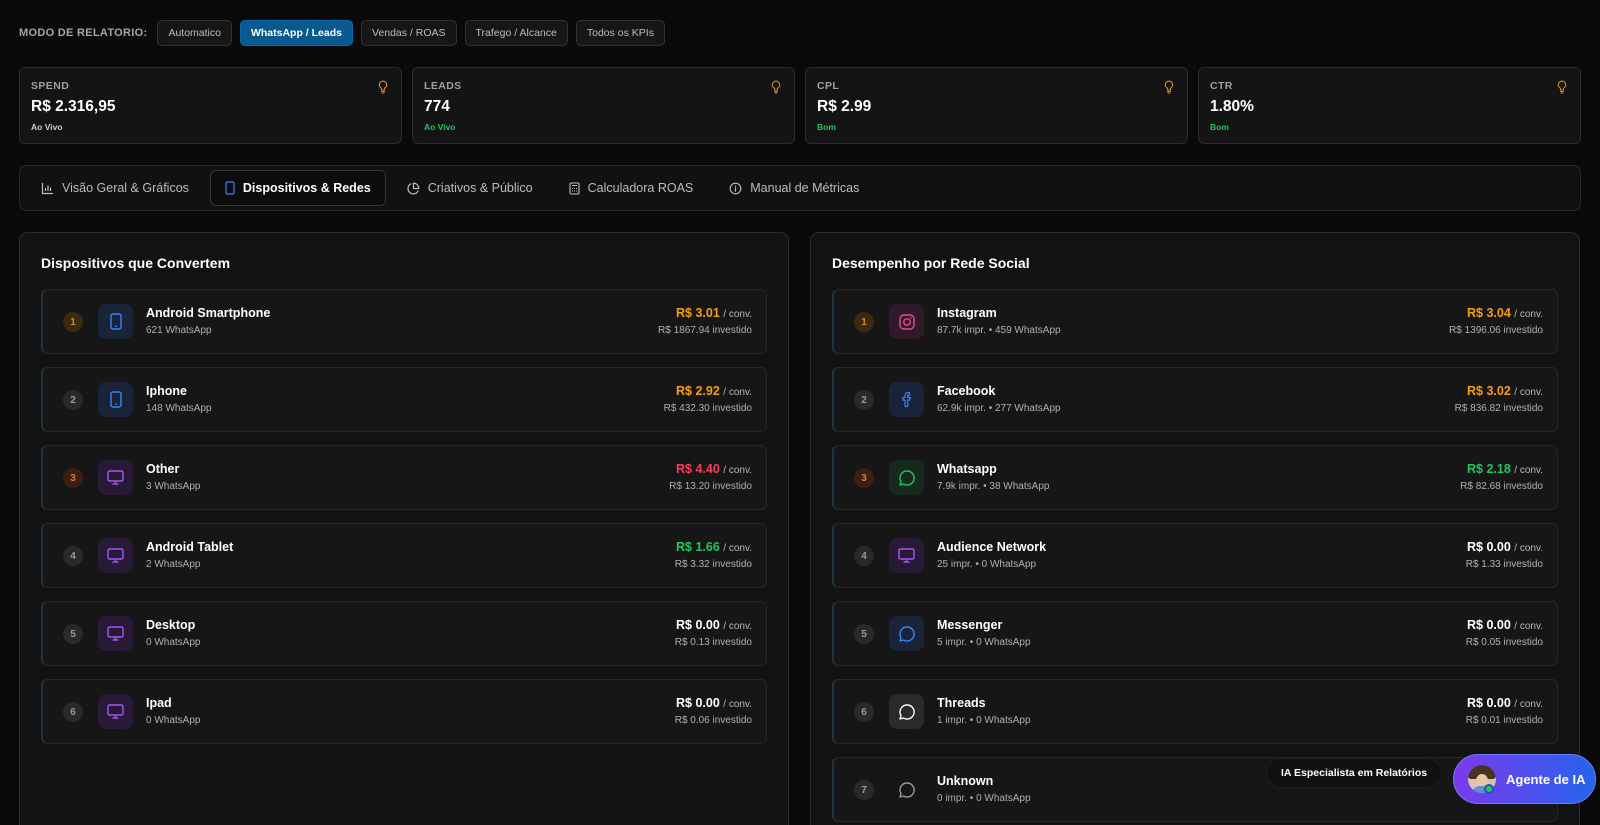 This screenshot has width=1600, height=825. Describe the element at coordinates (136, 263) in the screenshot. I see `panel-title: Dispositivos que Convertem` at that location.